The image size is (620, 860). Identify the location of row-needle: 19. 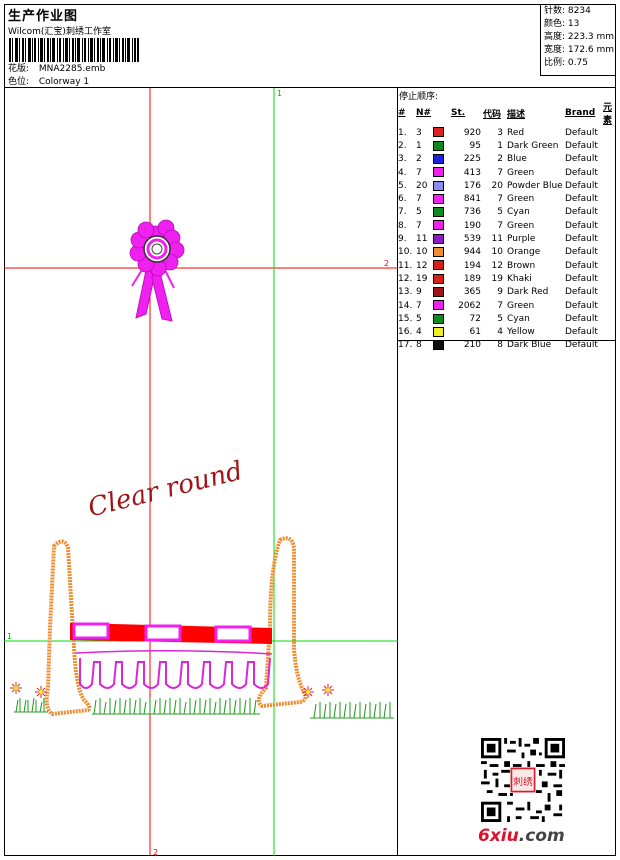
(422, 278).